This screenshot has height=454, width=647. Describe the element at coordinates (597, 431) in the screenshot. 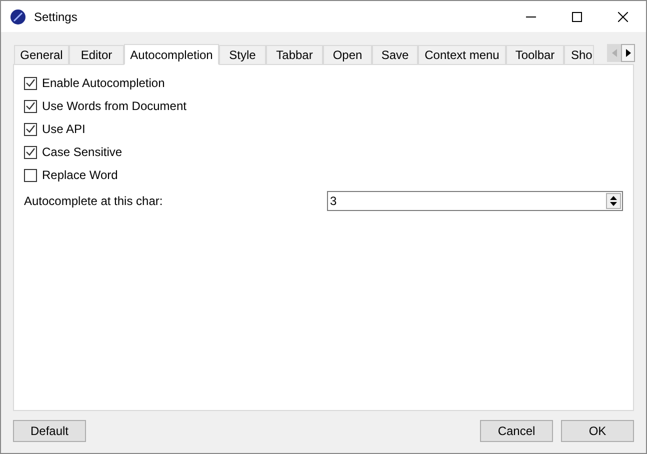

I see `dialog-button: OK` at that location.